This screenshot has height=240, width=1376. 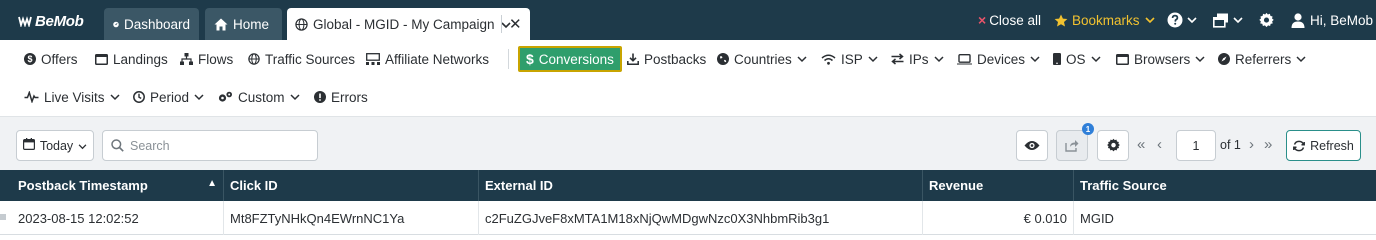 I want to click on nav-label: OS, so click(x=1076, y=59).